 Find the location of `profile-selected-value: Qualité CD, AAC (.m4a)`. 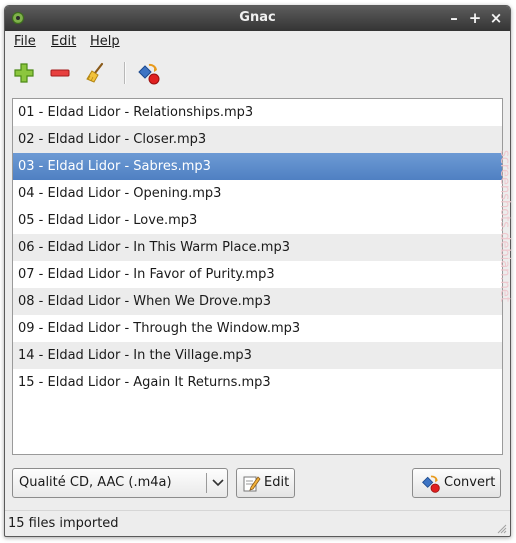

profile-selected-value: Qualité CD, AAC (.m4a) is located at coordinates (95, 482).